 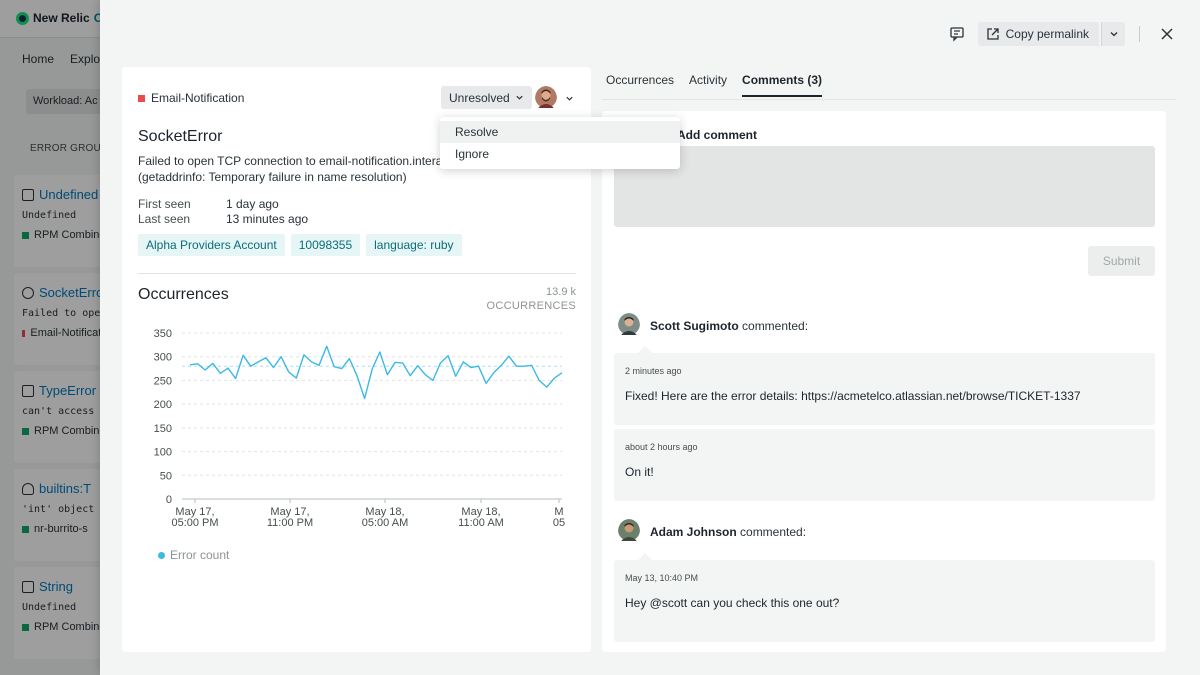 I want to click on divider, so click(x=357, y=273).